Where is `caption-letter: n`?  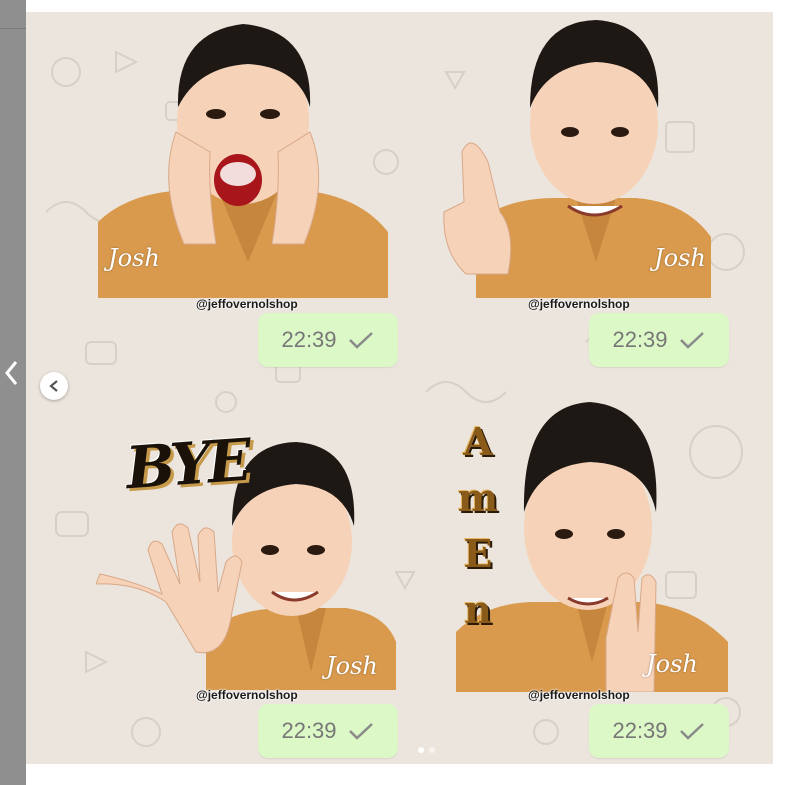 caption-letter: n is located at coordinates (478, 609).